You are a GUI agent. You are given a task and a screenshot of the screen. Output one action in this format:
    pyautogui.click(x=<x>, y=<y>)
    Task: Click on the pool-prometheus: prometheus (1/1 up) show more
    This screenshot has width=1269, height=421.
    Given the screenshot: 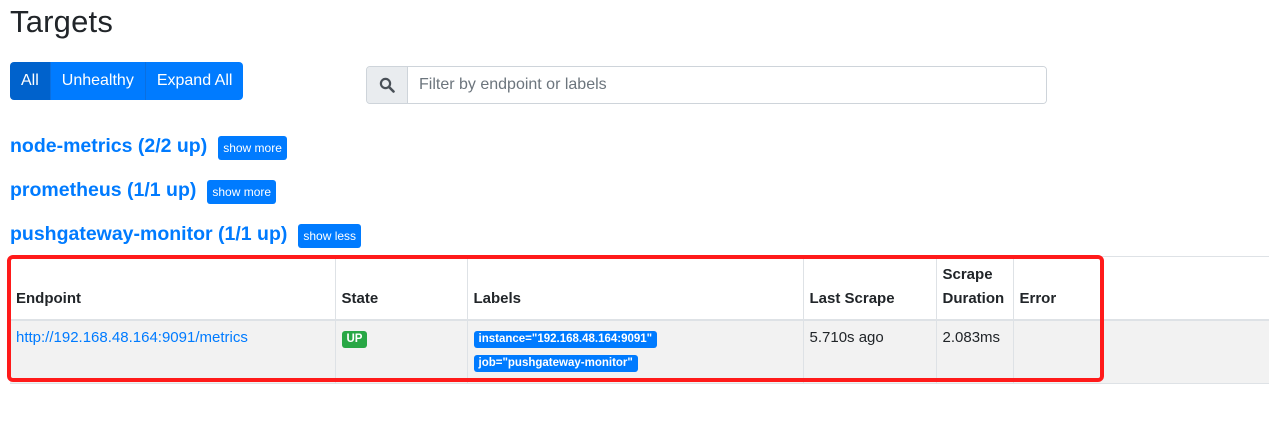 What is the action you would take?
    pyautogui.click(x=143, y=190)
    